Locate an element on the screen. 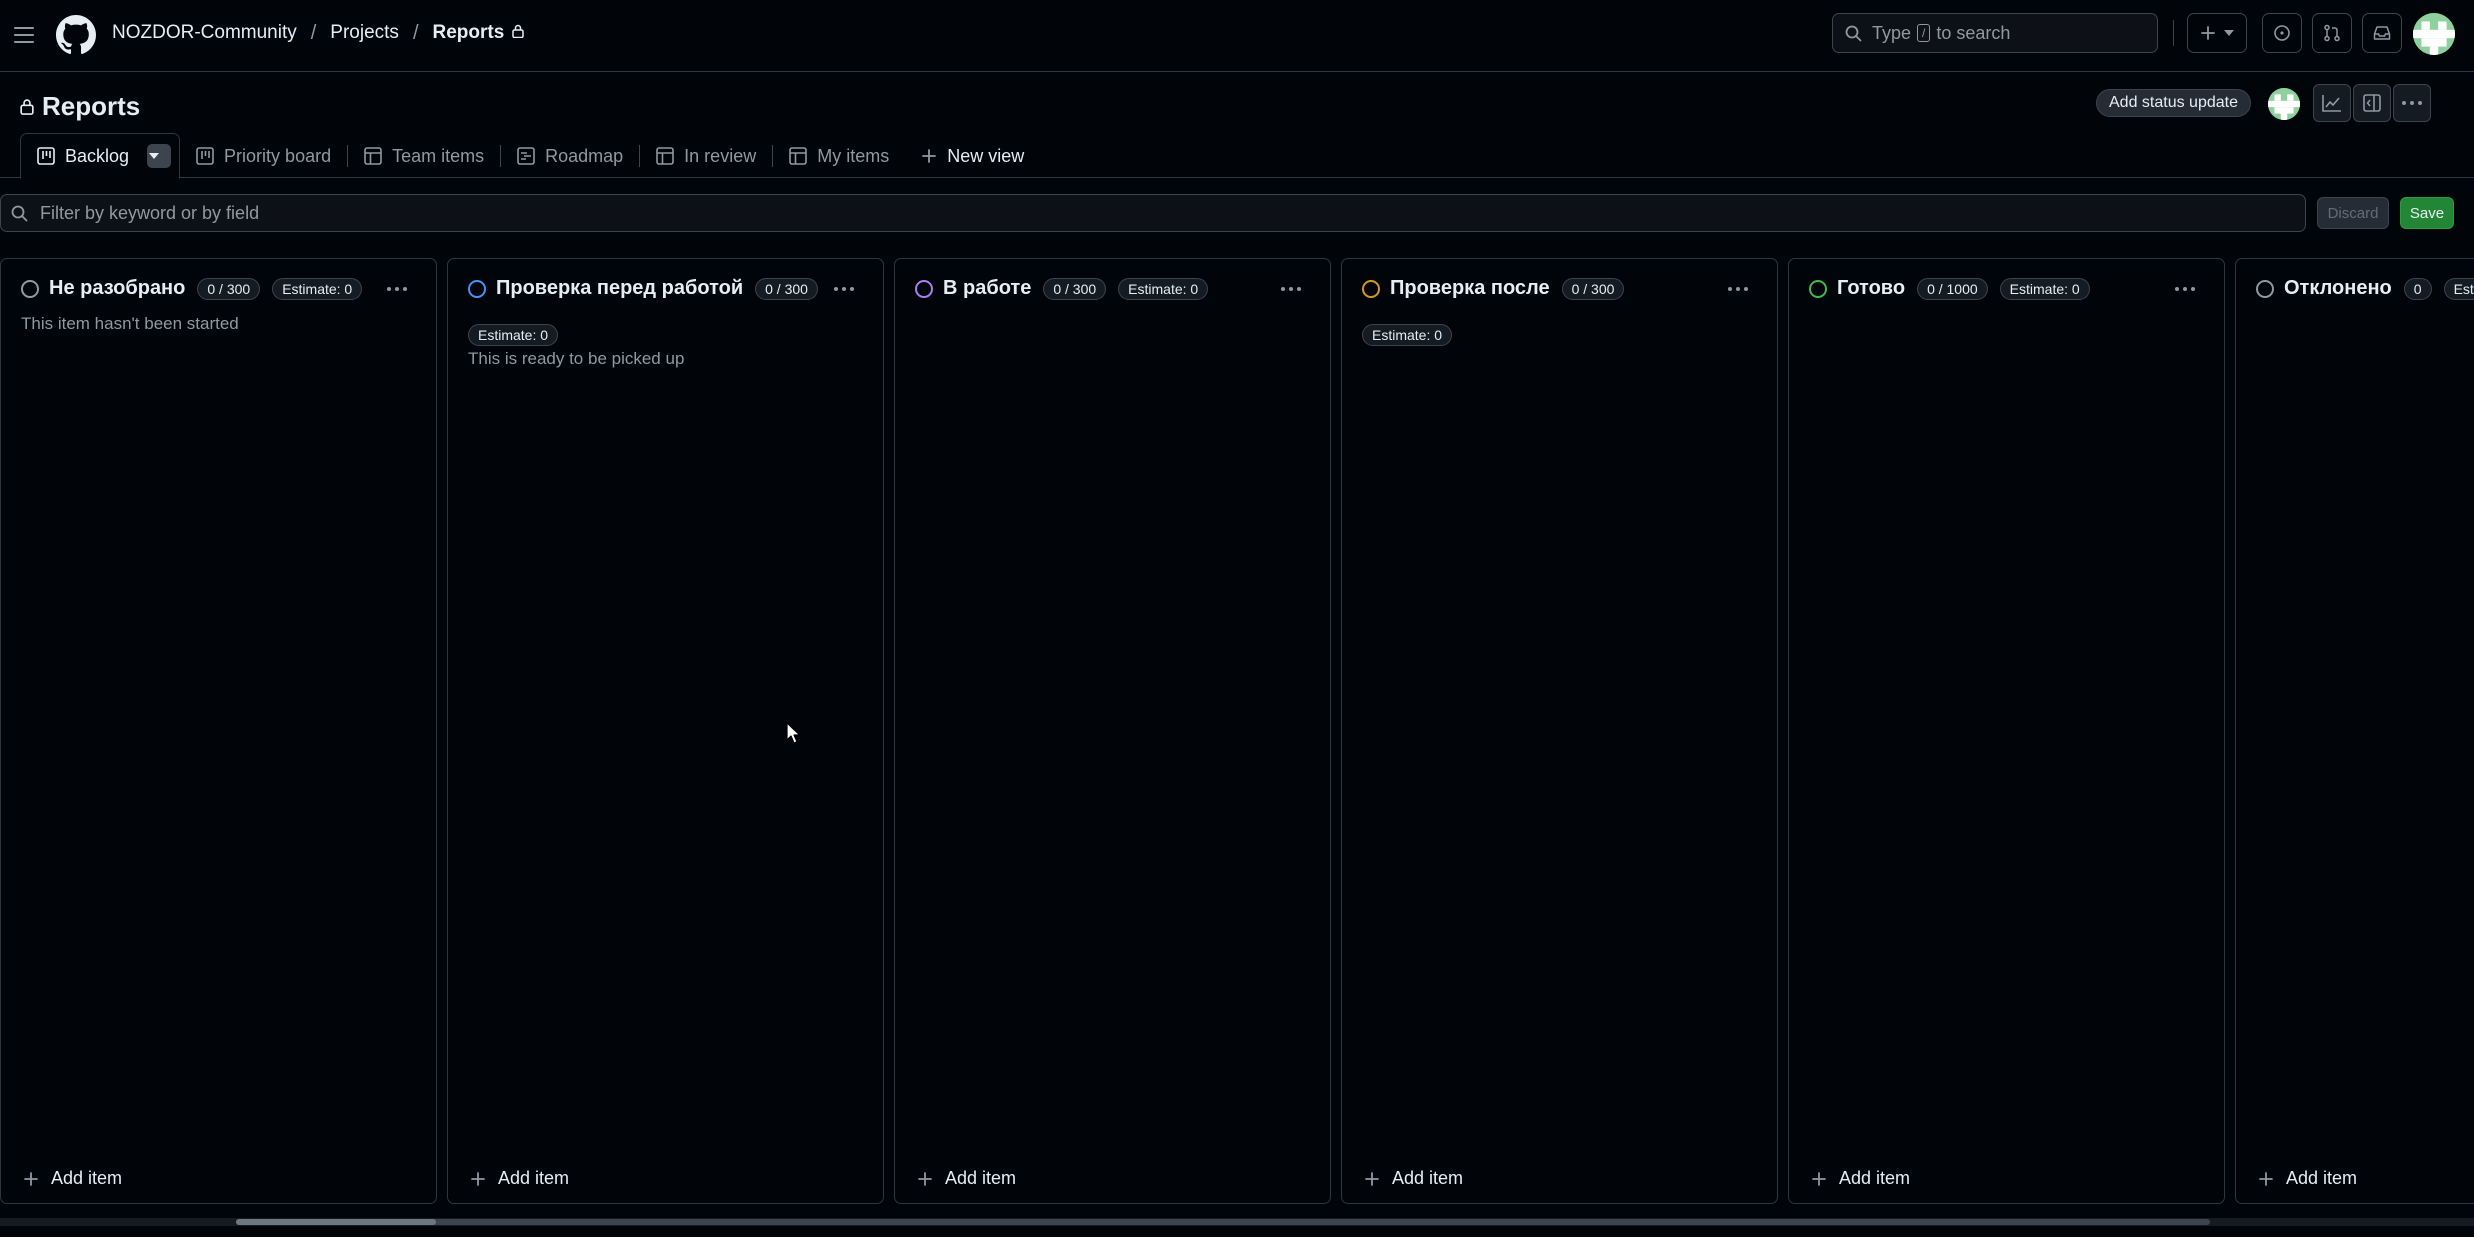 This screenshot has width=2474, height=1237. search-prefix: Type is located at coordinates (1892, 32).